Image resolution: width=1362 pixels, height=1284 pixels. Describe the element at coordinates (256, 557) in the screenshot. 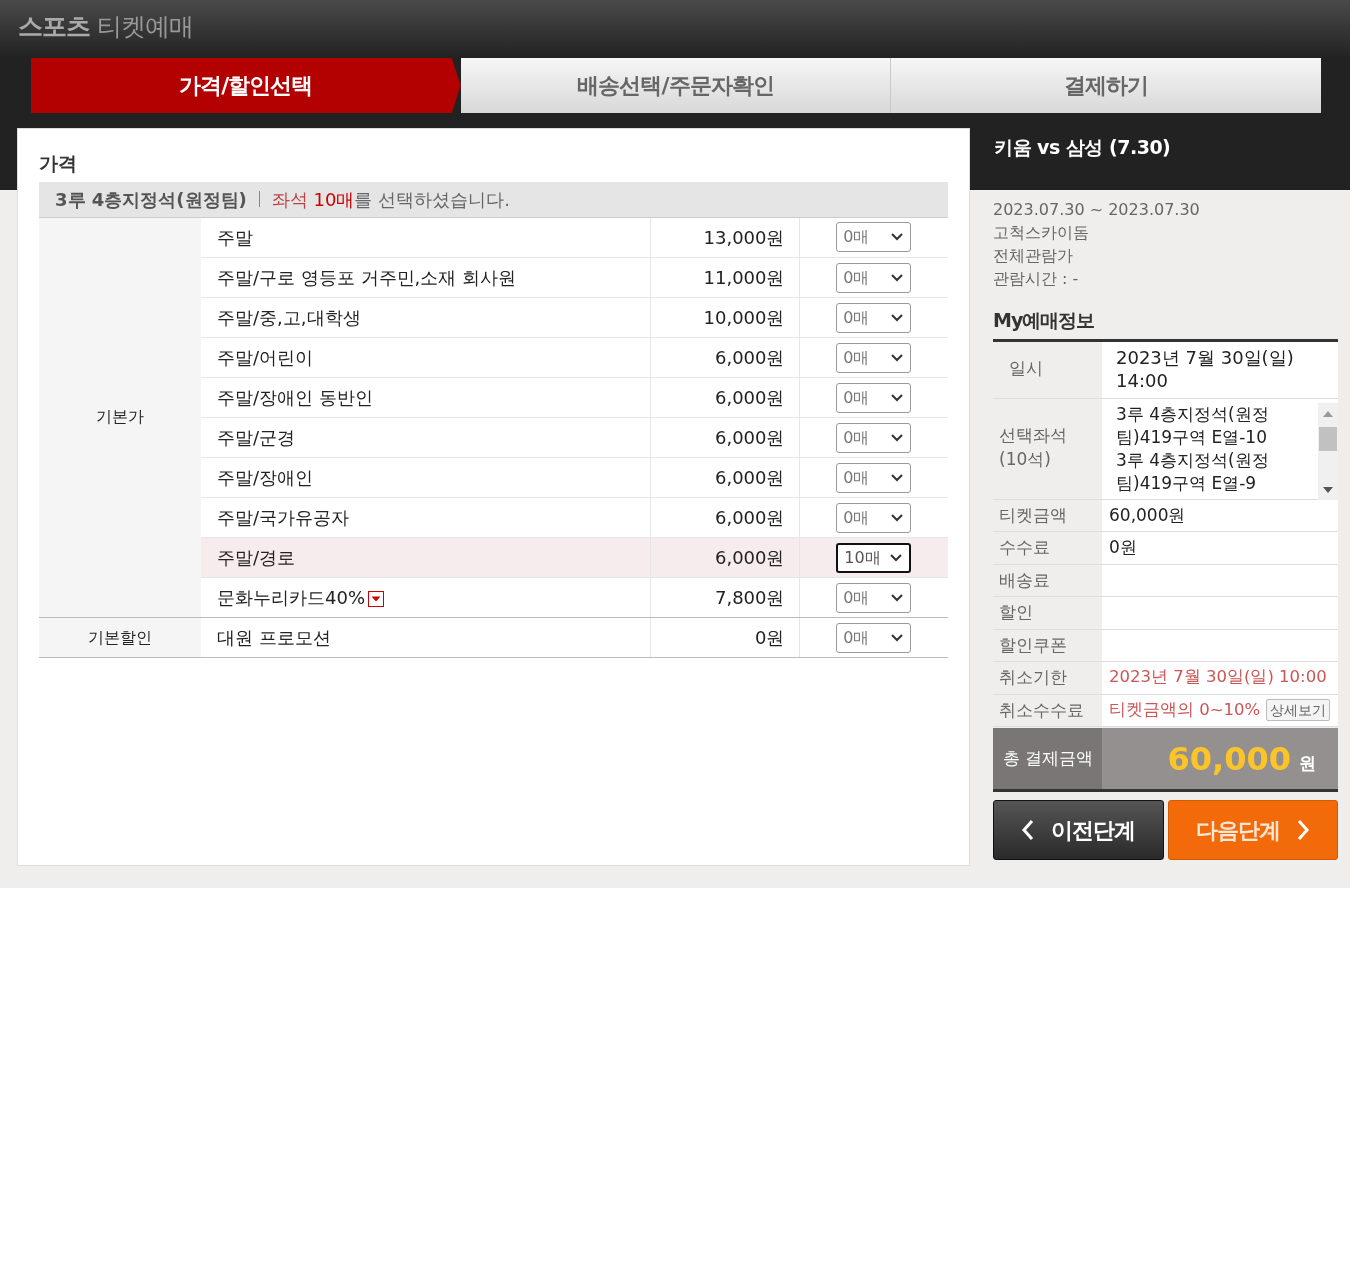

I see `ticket-type: 주말/경로` at that location.